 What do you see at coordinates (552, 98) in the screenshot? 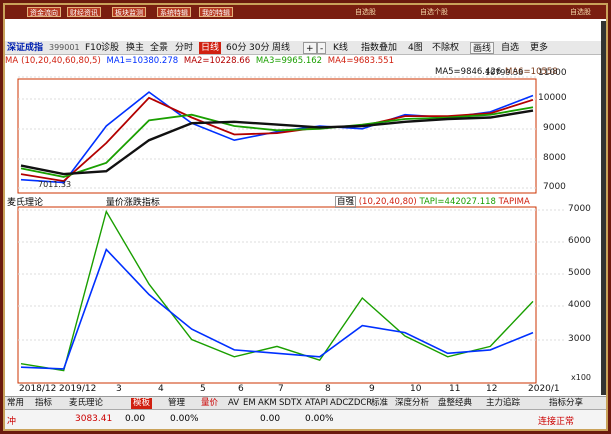
I see `price-axis-label: 10000` at bounding box center [552, 98].